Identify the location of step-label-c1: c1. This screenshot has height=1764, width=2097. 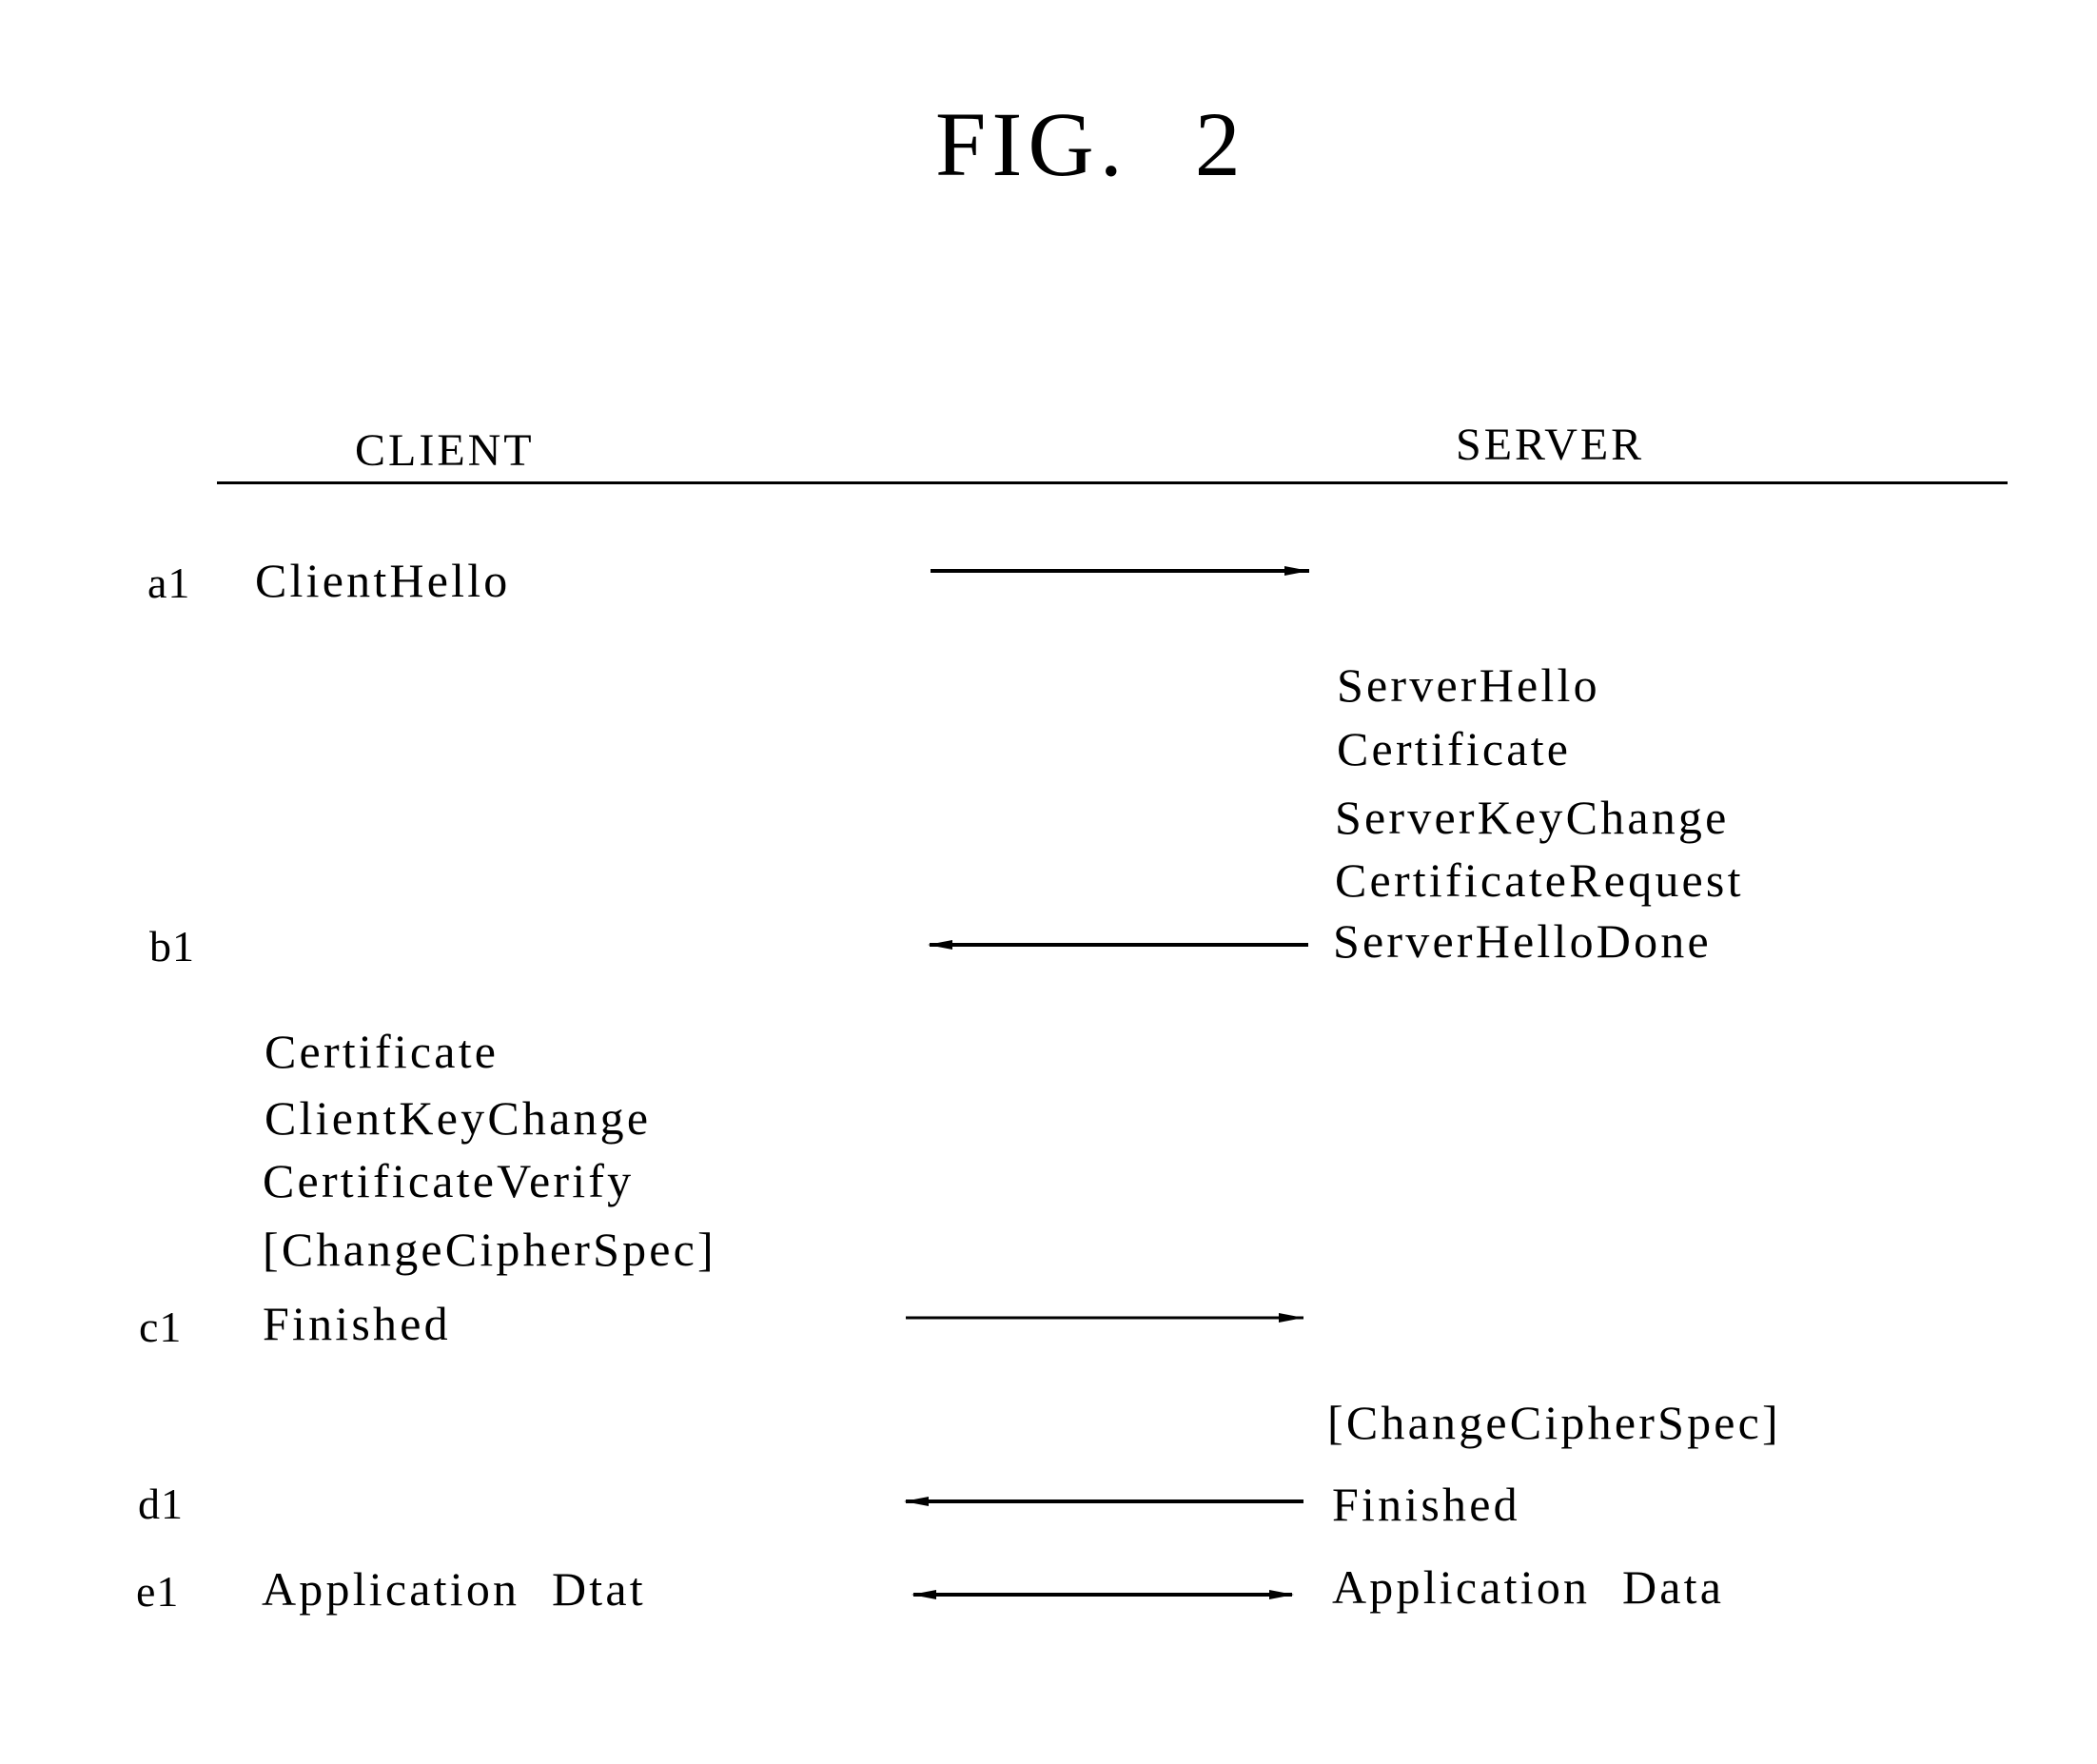
(161, 1327).